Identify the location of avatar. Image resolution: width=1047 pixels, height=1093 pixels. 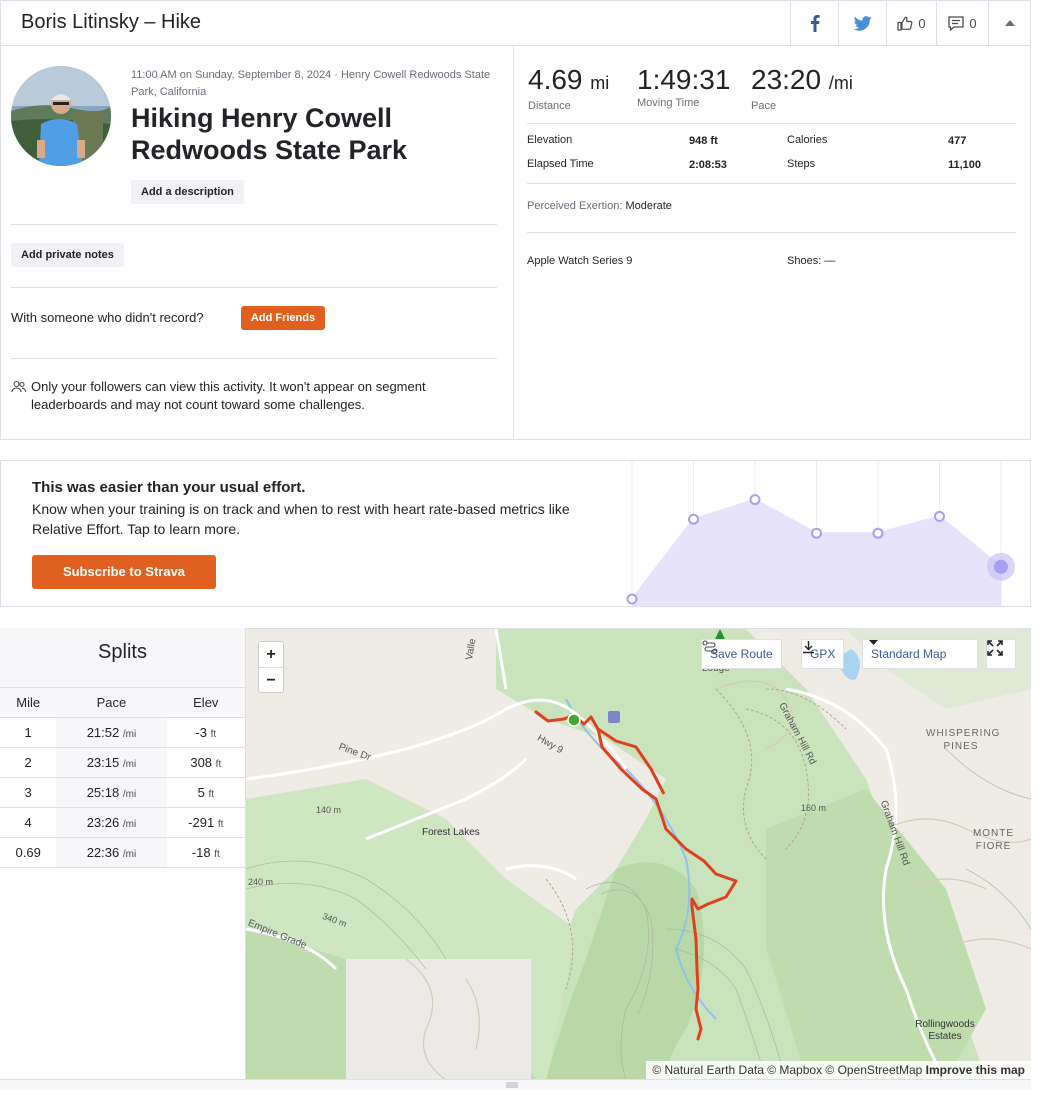
(61, 116).